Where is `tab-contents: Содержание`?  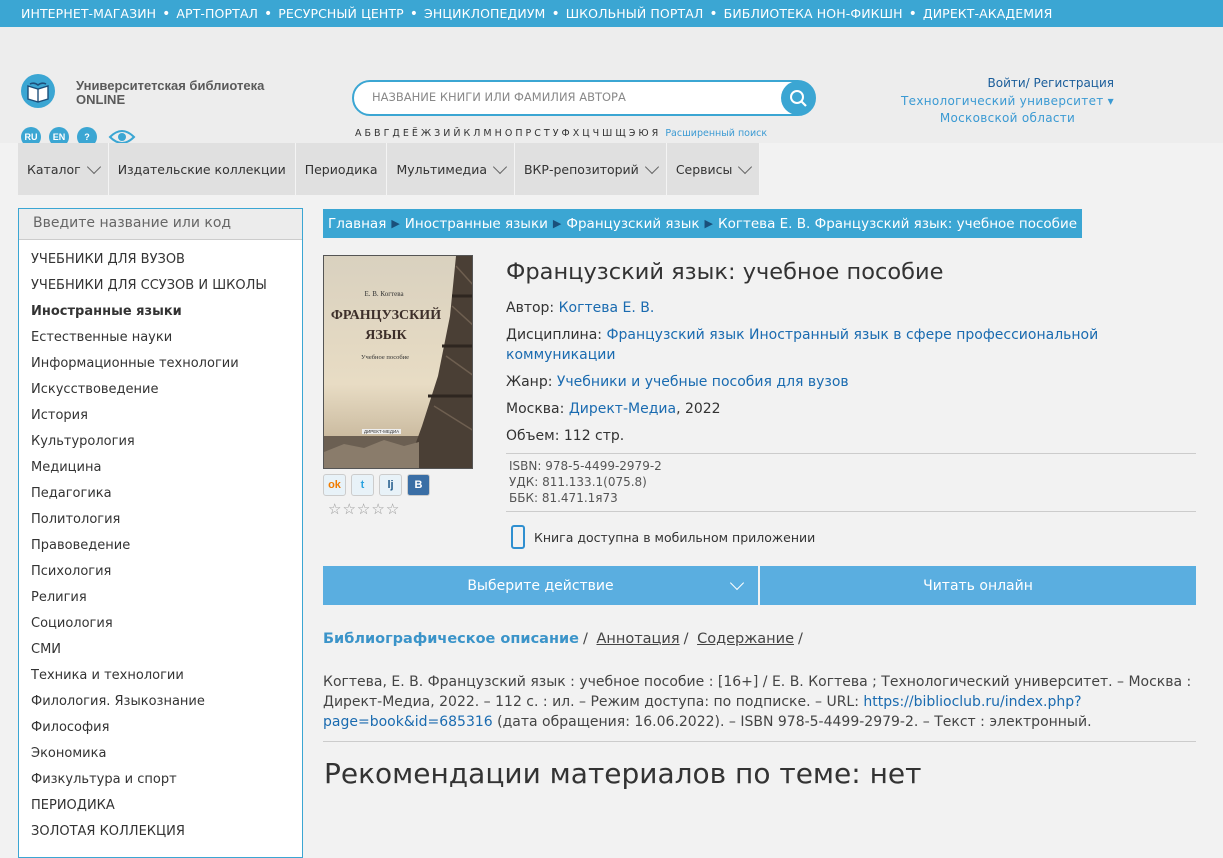 tab-contents: Содержание is located at coordinates (745, 639).